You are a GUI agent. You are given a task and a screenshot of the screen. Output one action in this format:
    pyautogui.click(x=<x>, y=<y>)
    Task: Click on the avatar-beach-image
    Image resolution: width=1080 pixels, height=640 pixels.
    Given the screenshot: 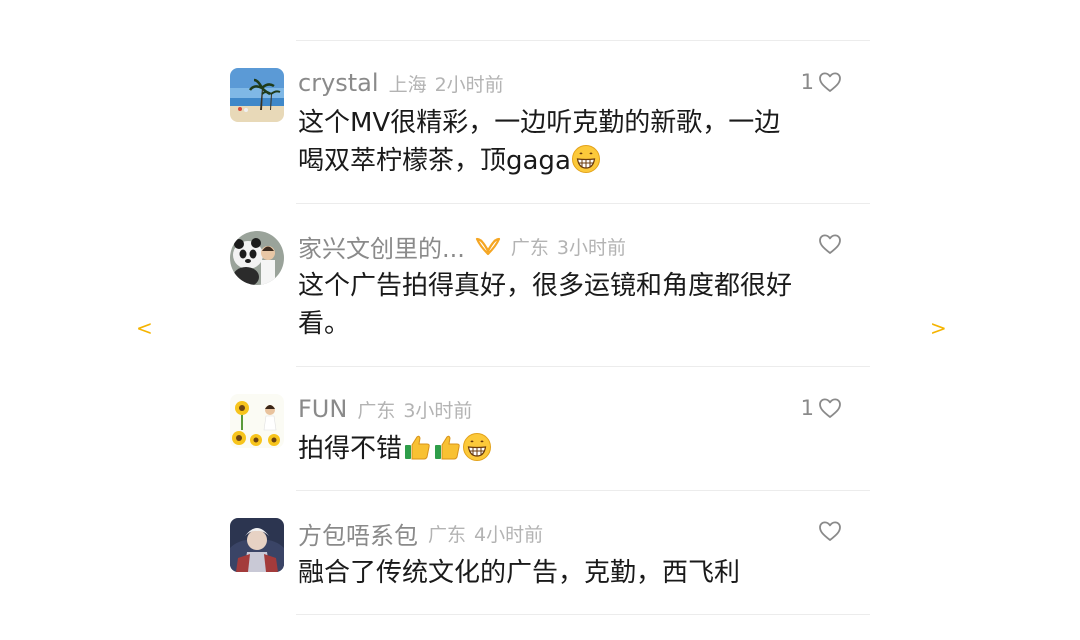 What is the action you would take?
    pyautogui.click(x=257, y=95)
    